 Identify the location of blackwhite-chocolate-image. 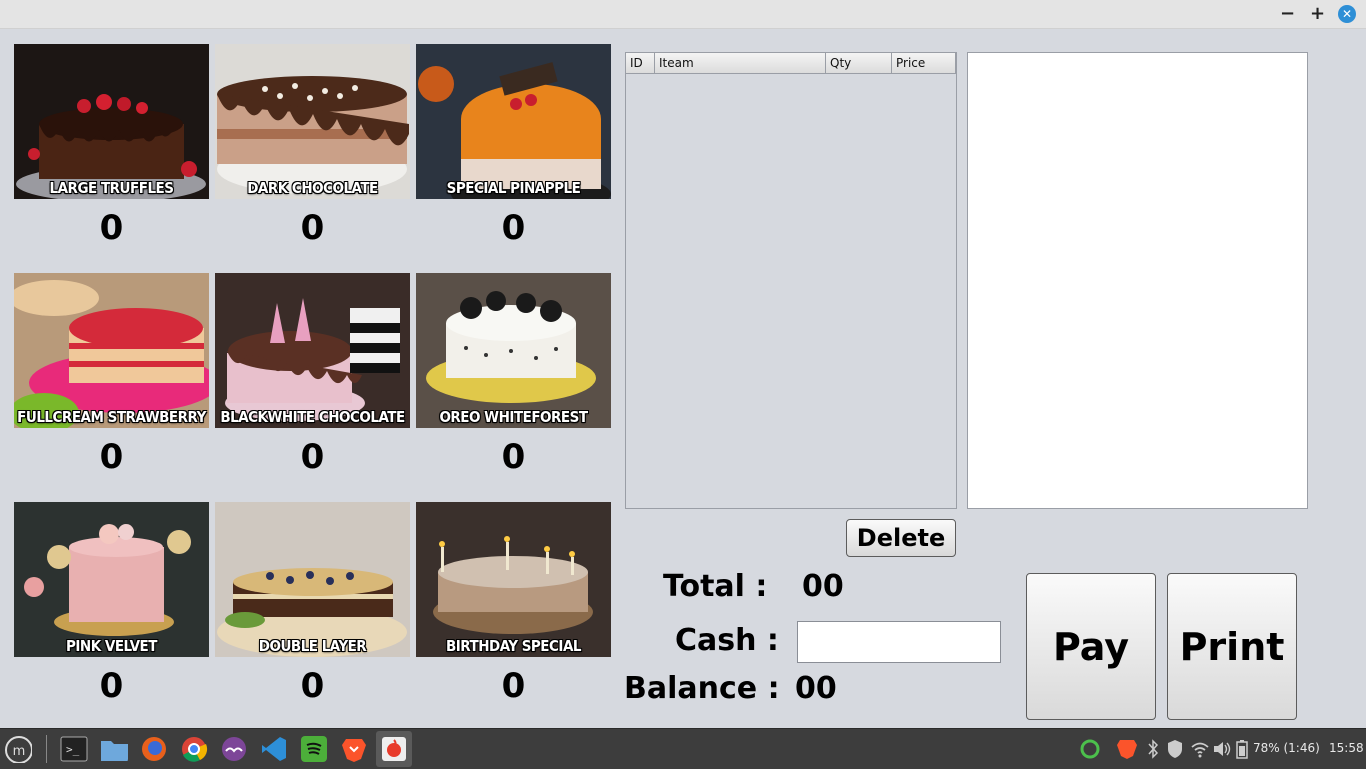
(312, 350).